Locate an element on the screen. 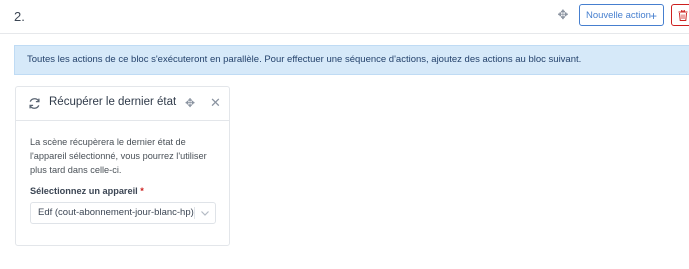 This screenshot has height=269, width=689. plus-icon: + is located at coordinates (653, 16).